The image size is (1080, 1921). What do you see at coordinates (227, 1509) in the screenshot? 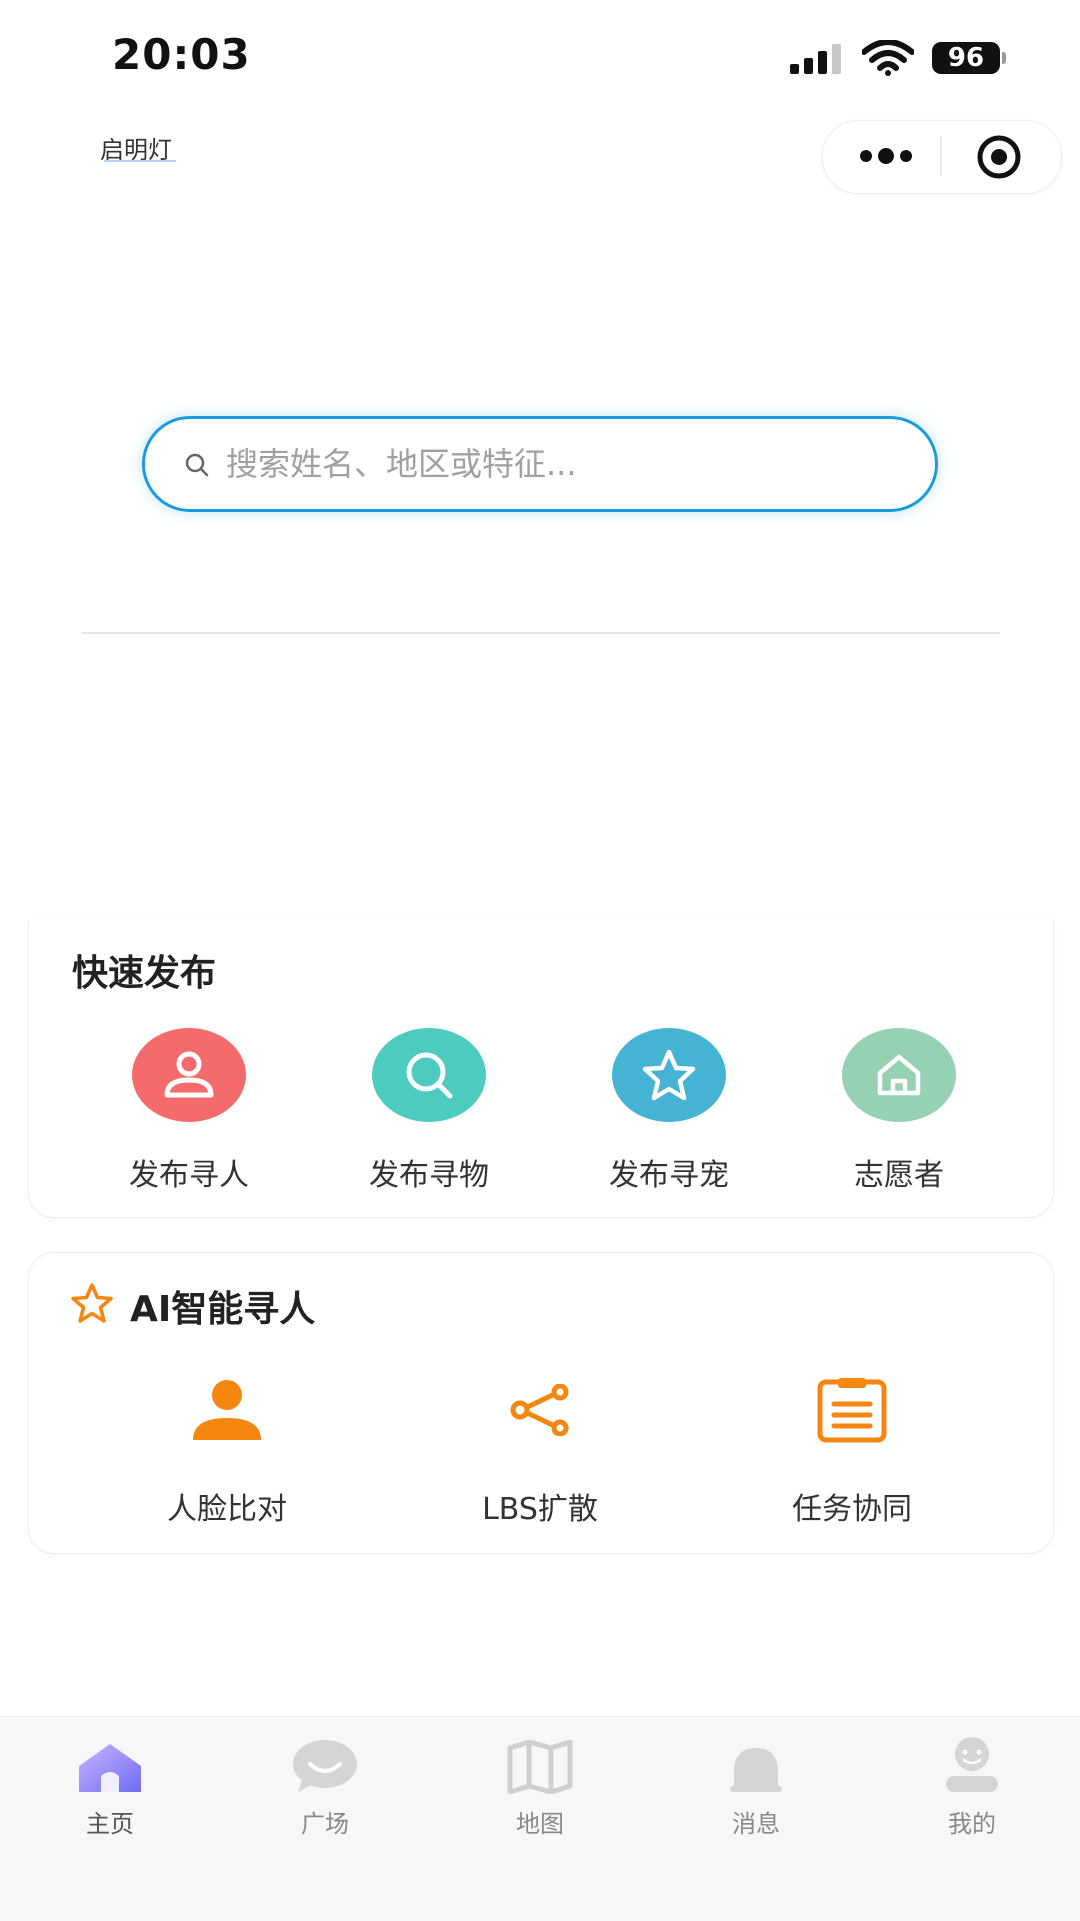
I see `face-compare-label: 人脸比对` at bounding box center [227, 1509].